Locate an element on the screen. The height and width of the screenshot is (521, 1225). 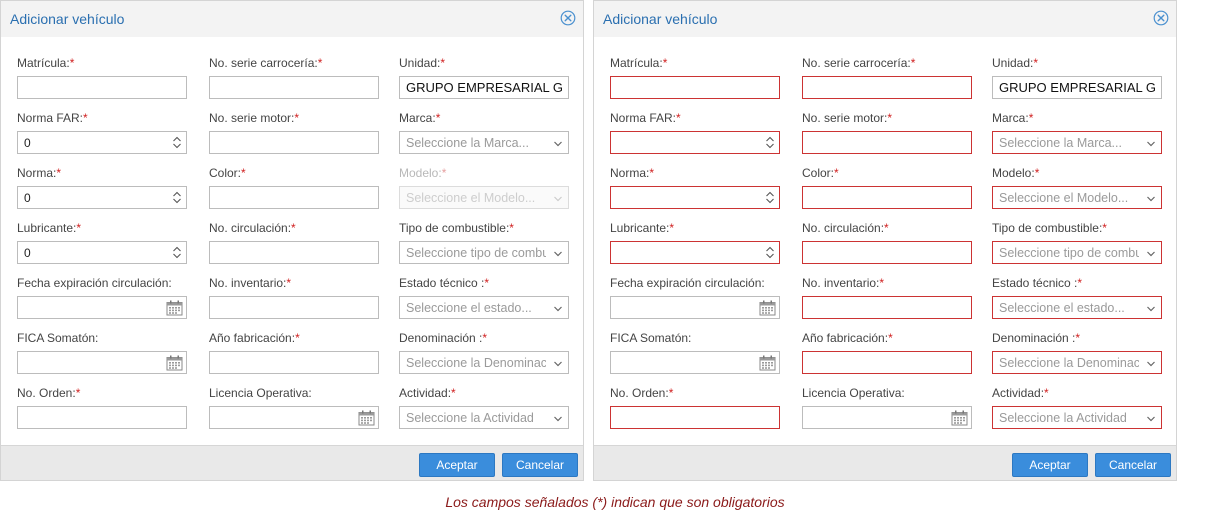
norma-label: Norma:* is located at coordinates (632, 173).